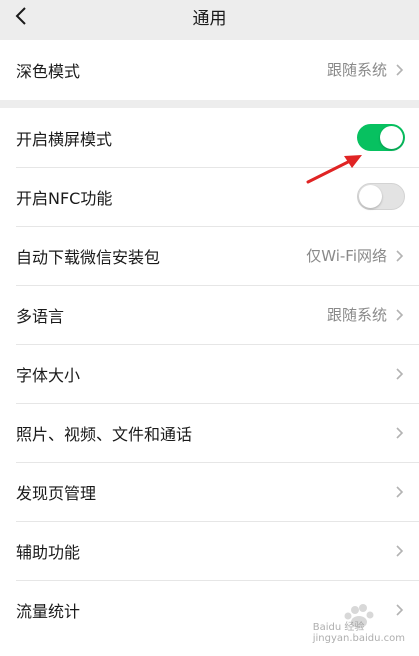  I want to click on watermark-text: Baidu 经验 jingyan.baidu.com, so click(359, 631).